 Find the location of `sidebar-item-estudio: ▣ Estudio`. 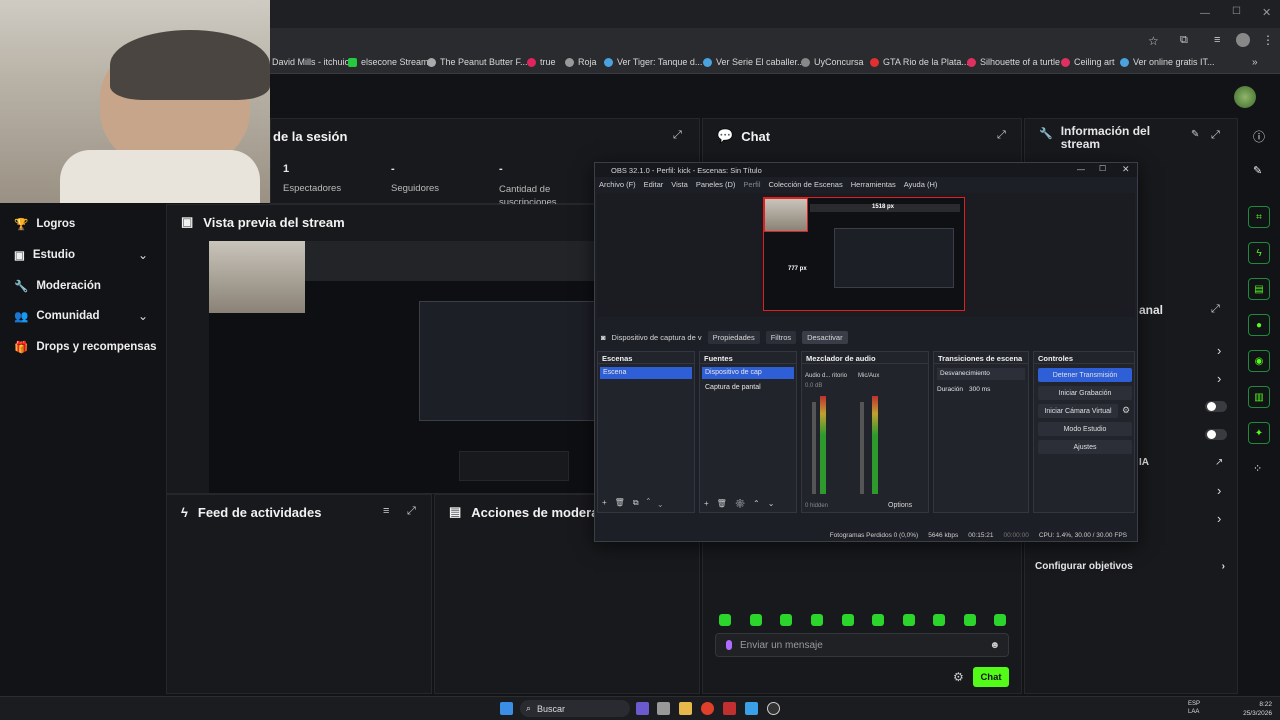

sidebar-item-estudio: ▣ Estudio is located at coordinates (44, 255).